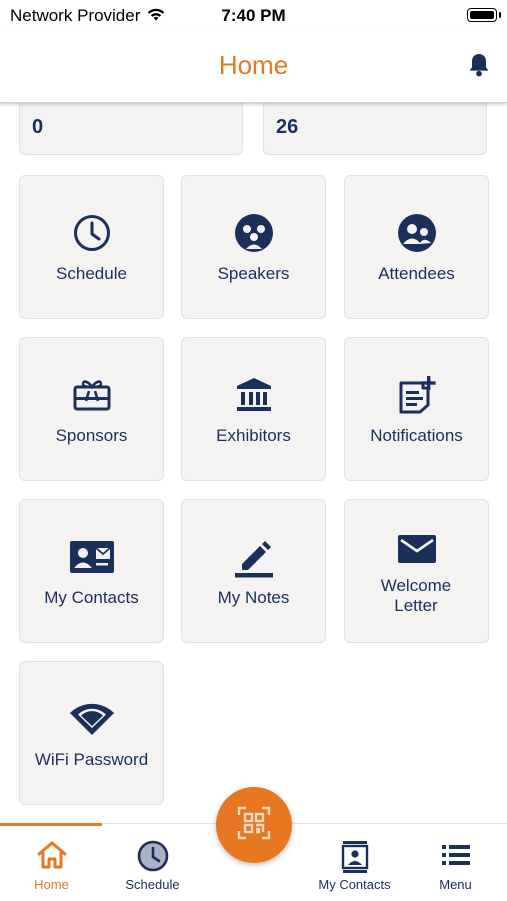  What do you see at coordinates (253, 395) in the screenshot?
I see `bank-icon` at bounding box center [253, 395].